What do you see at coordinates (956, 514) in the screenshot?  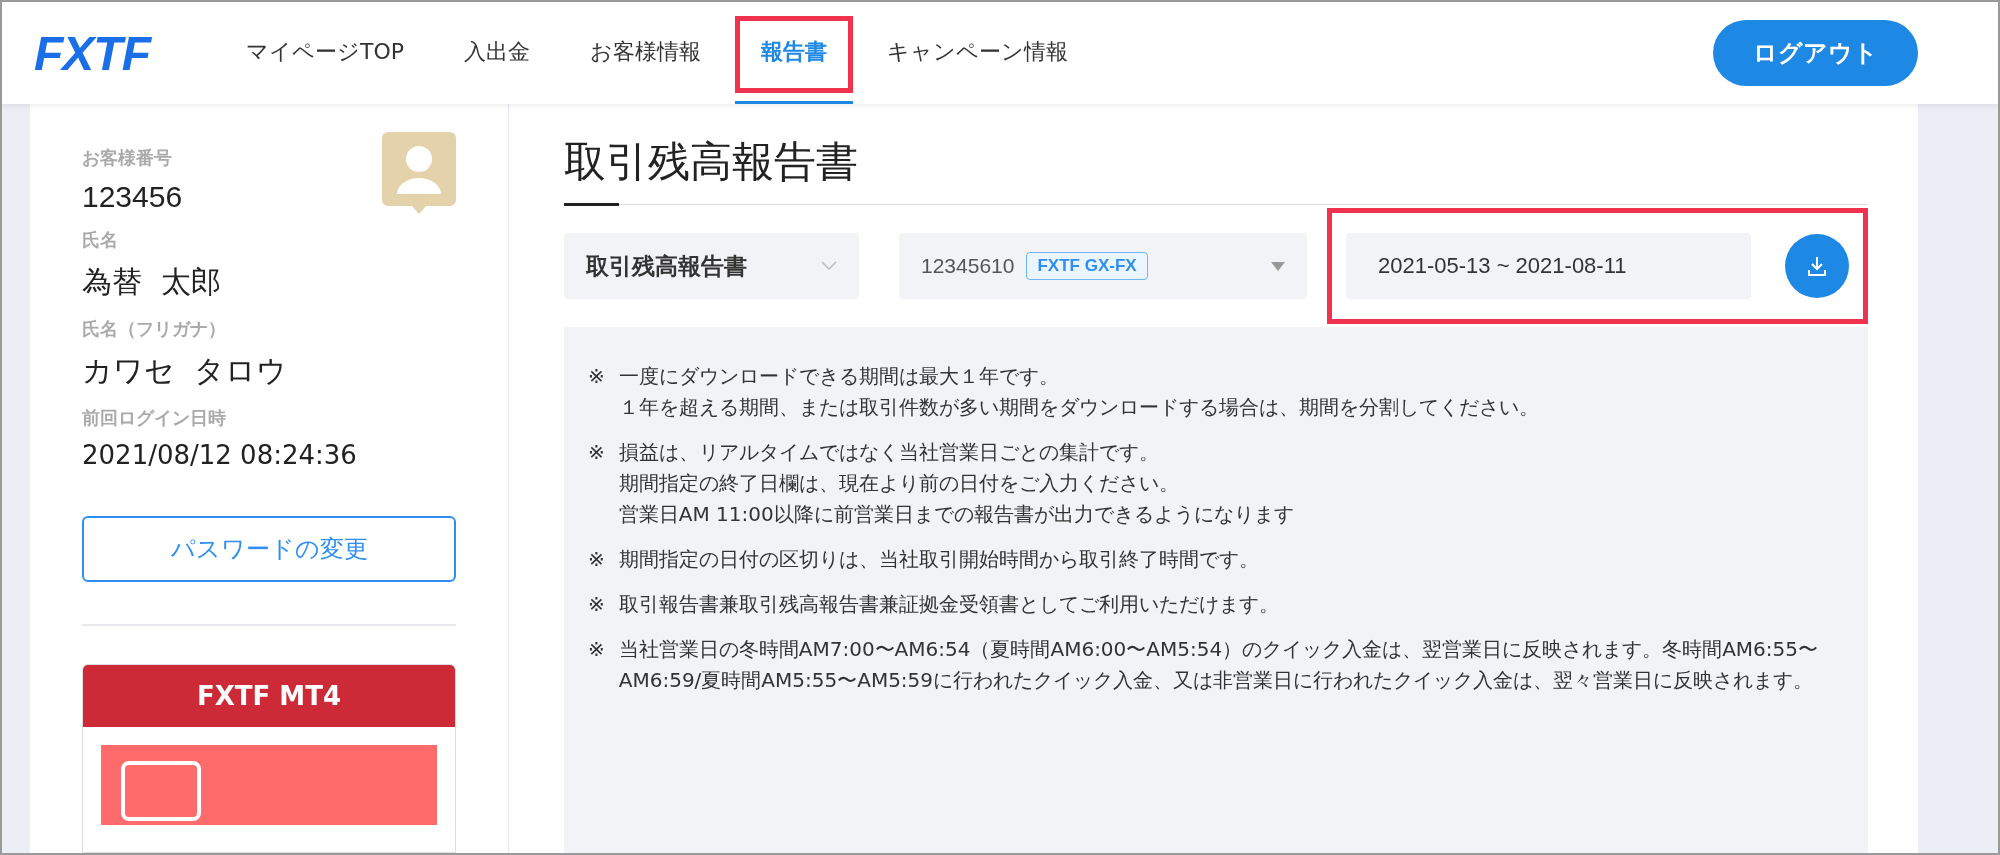 I see `note-text: 営業日AM 11:00以降に前営業日までの報告書が出力できるようになります` at bounding box center [956, 514].